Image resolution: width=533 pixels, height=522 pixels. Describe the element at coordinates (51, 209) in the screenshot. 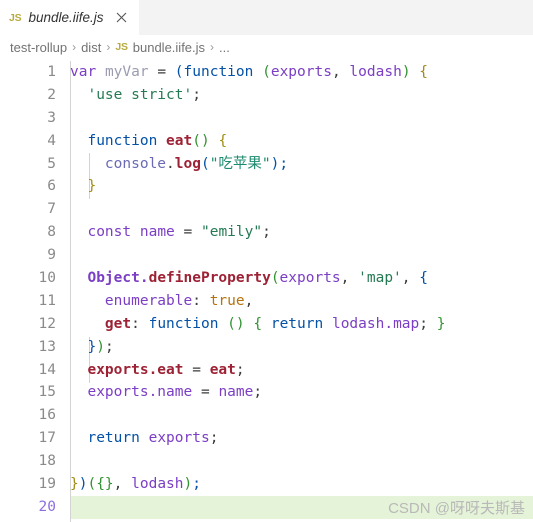

I see `line-number: 7` at that location.